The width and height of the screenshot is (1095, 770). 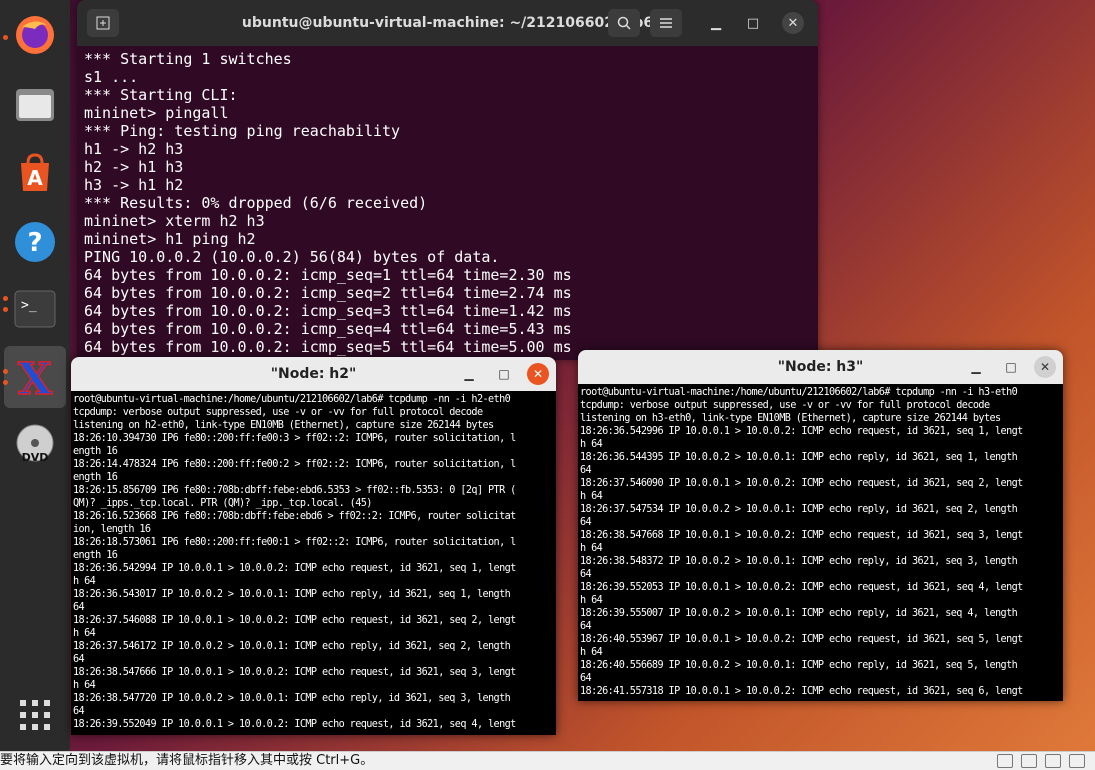 I want to click on terminal-line: *** Ping: testing ping reachability, so click(x=242, y=131).